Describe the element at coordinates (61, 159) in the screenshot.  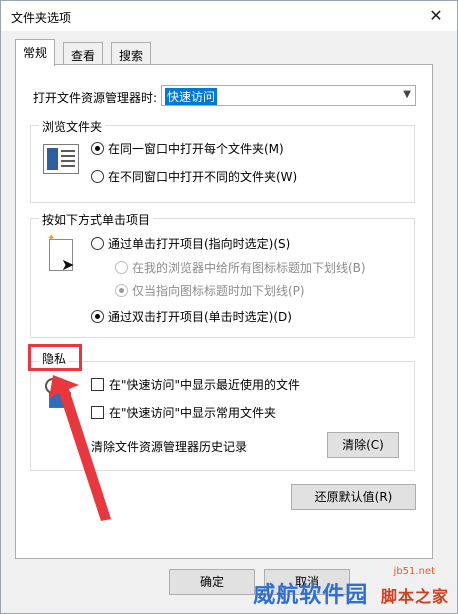
I see `folder-window-icon` at that location.